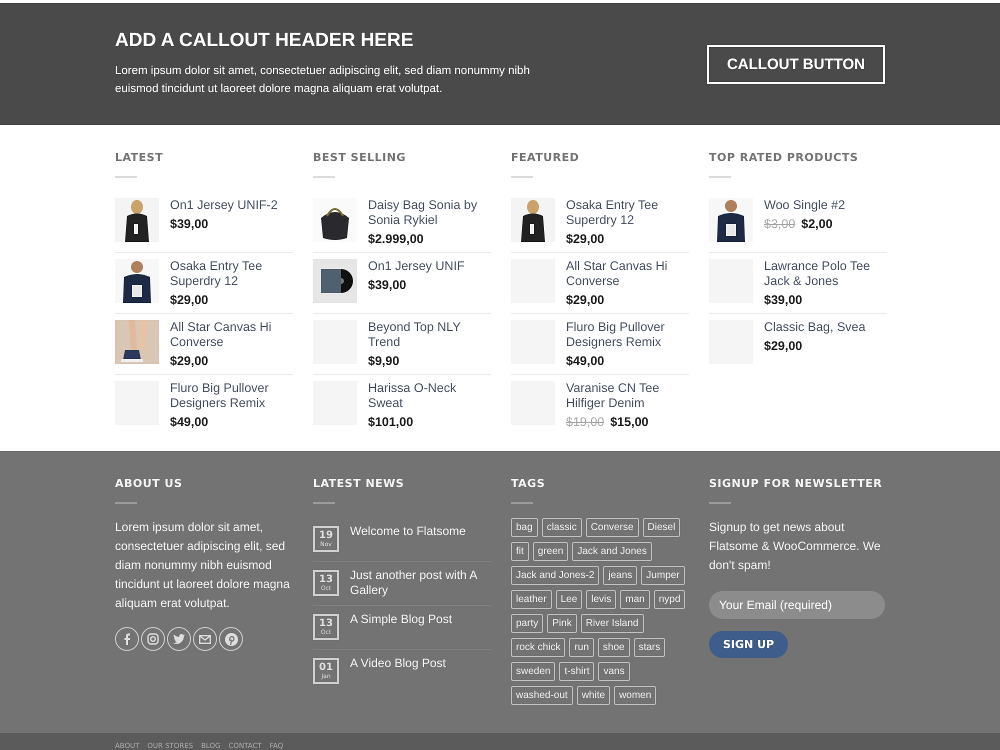  I want to click on instagram-icon, so click(153, 639).